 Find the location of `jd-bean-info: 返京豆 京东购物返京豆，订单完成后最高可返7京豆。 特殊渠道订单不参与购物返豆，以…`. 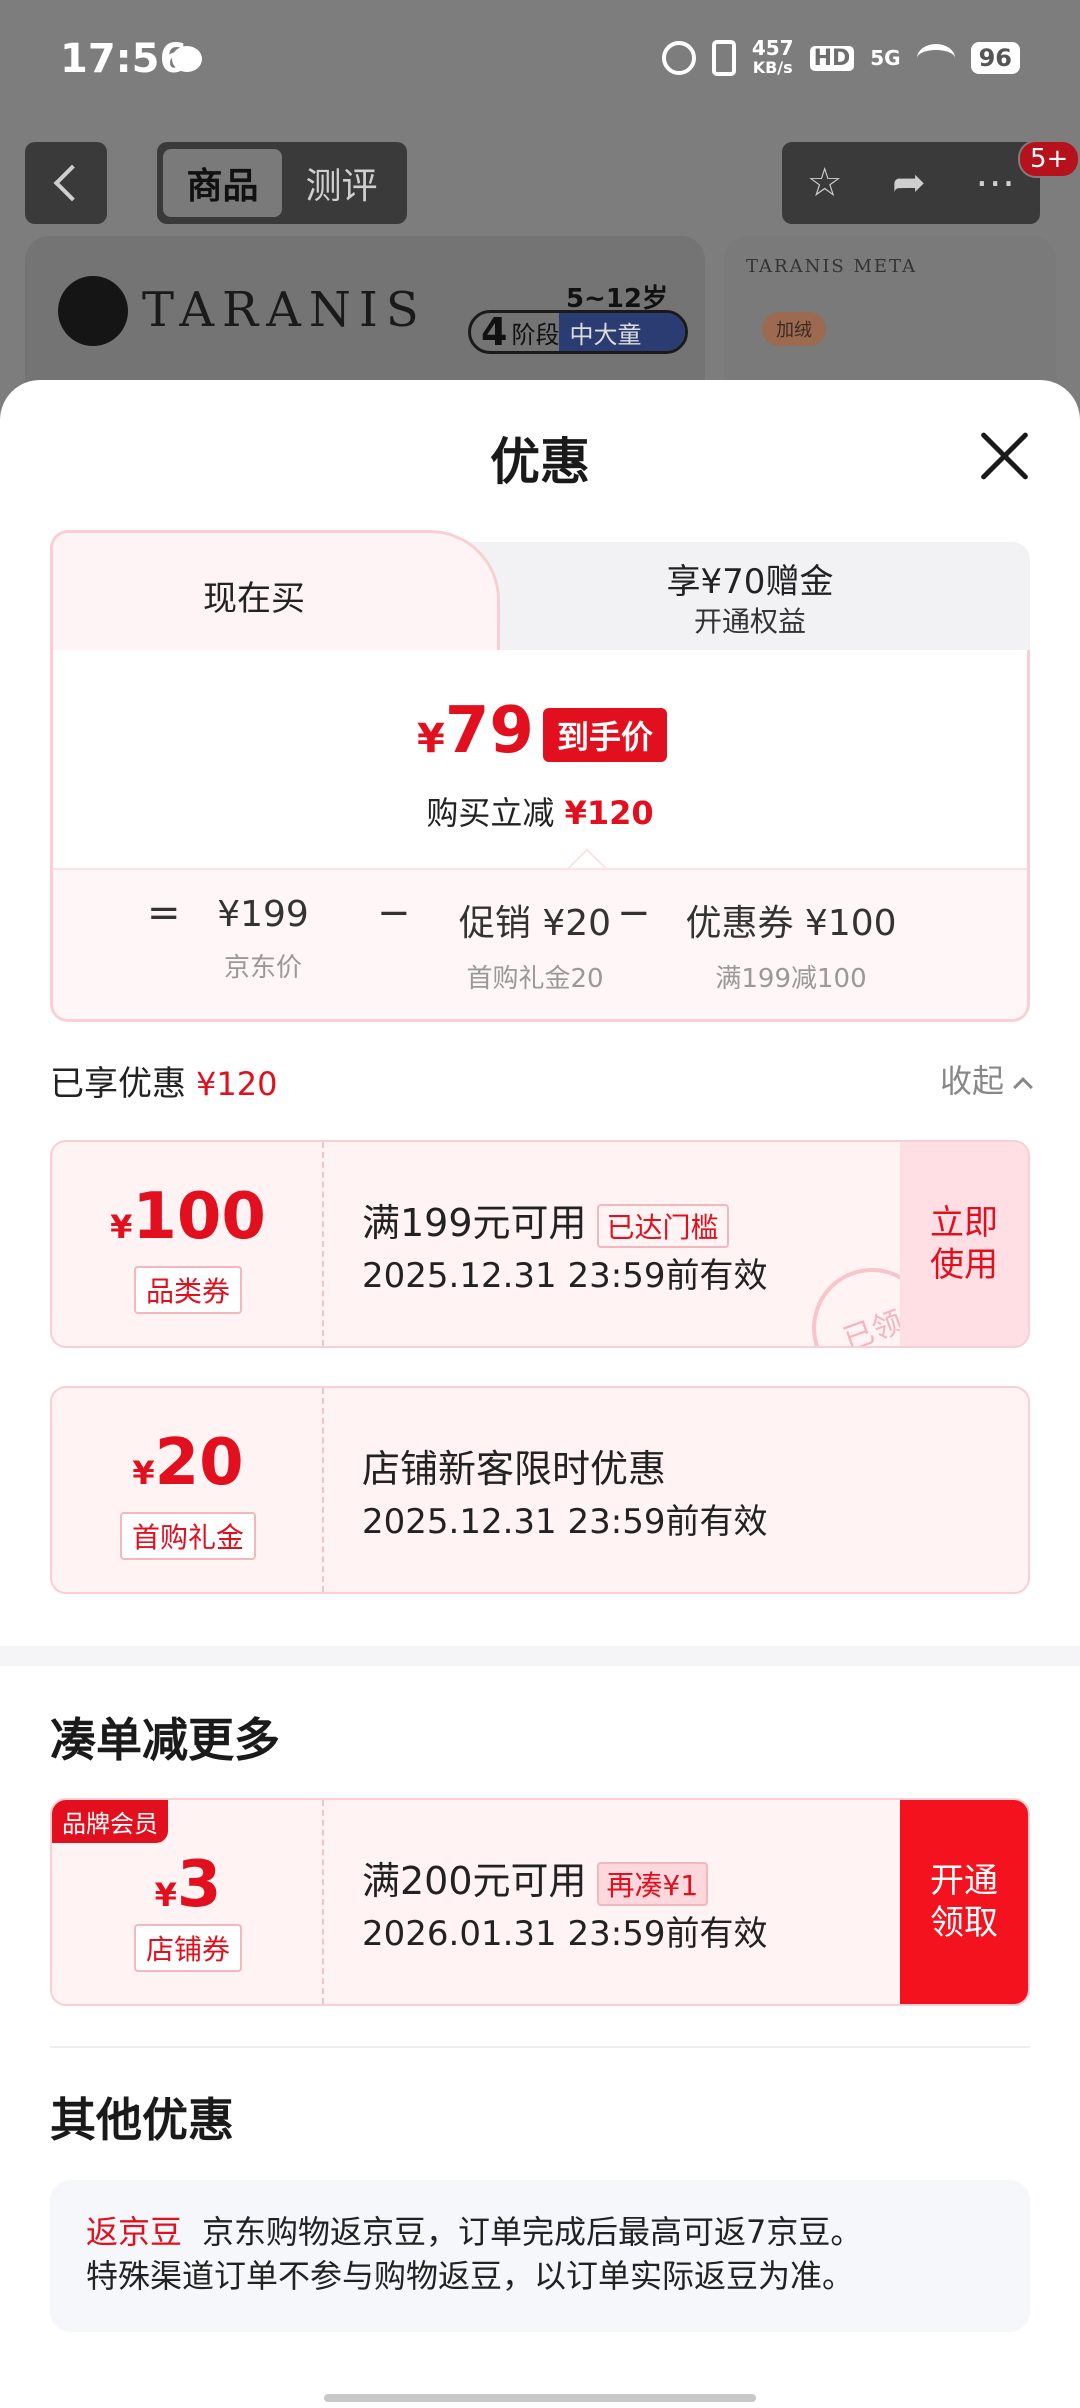

jd-bean-info: 返京豆 京东购物返京豆，订单完成后最高可返7京豆。 特殊渠道订单不参与购物返豆，以… is located at coordinates (540, 2256).